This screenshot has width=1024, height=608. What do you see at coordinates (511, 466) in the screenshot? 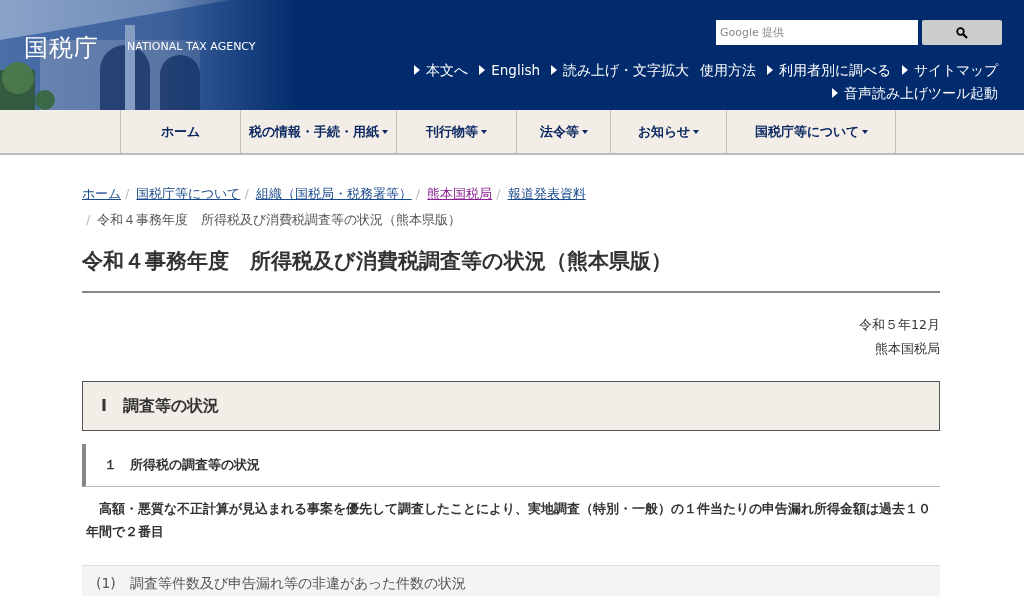
I see `subsection-heading: １ 所得税の調査等の状況` at bounding box center [511, 466].